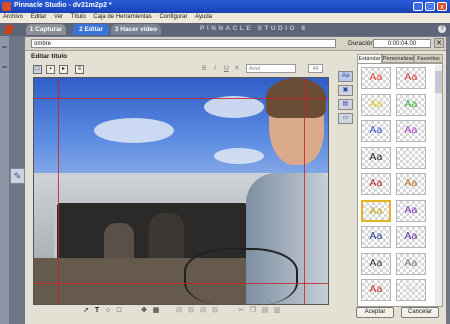 The image size is (450, 324). What do you see at coordinates (37, 69) in the screenshot?
I see `title-type-static-icon: □` at bounding box center [37, 69].